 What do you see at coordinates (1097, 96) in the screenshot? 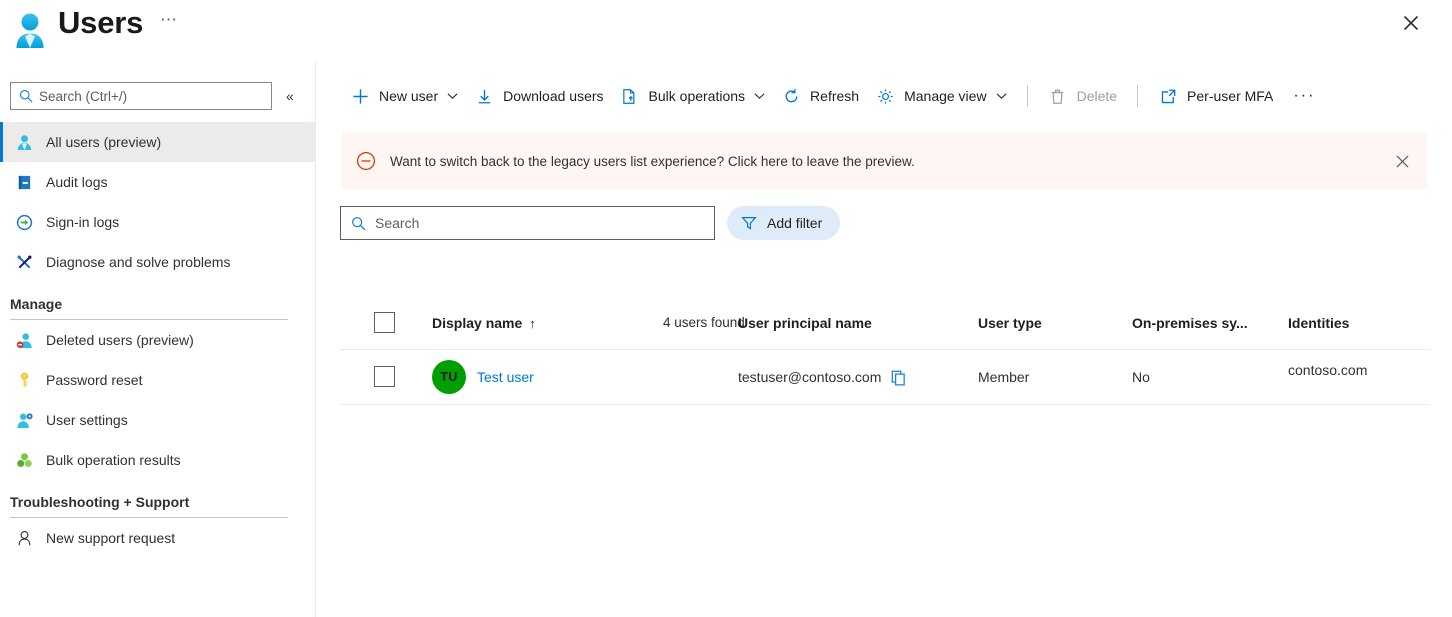
I see `delete-label: Delete` at bounding box center [1097, 96].